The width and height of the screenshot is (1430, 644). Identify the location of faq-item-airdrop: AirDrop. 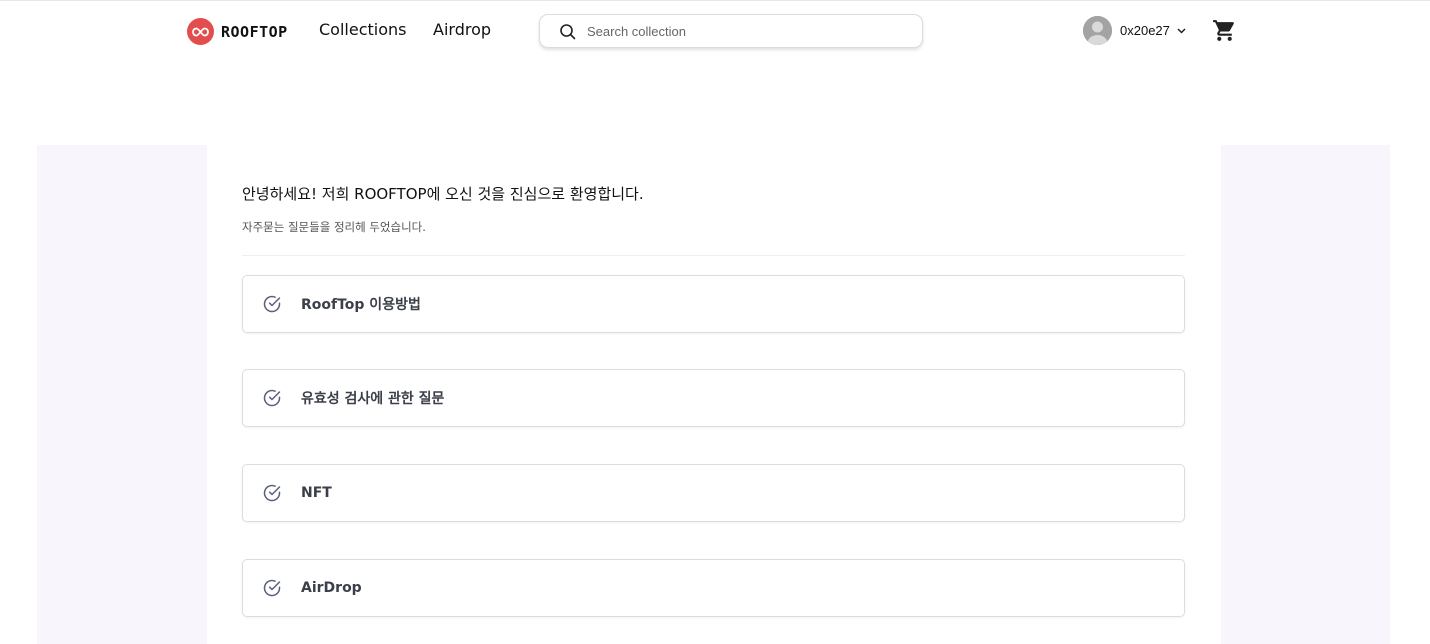
(713, 588).